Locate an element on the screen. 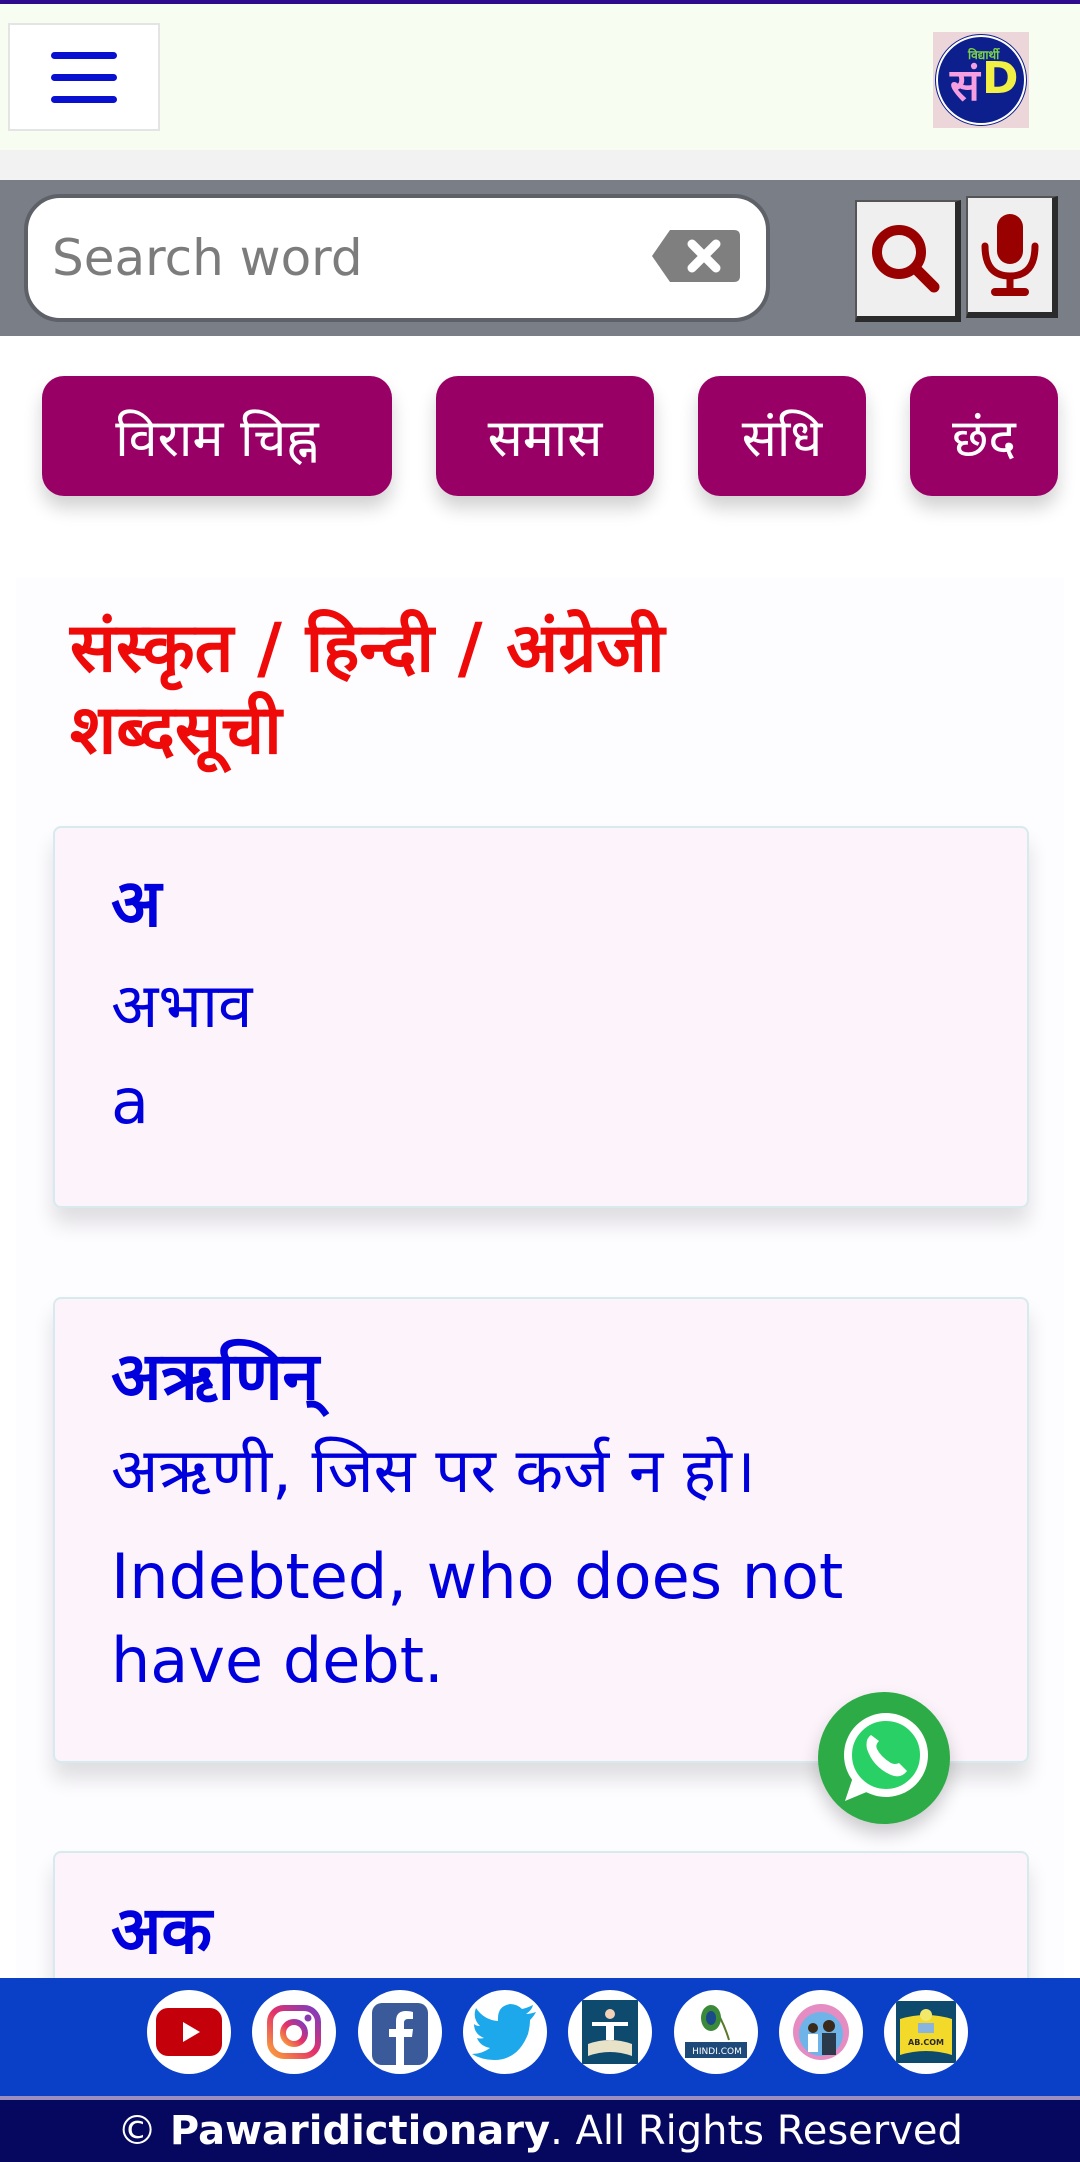 The image size is (1080, 2162). clear-search-button is located at coordinates (696, 256).